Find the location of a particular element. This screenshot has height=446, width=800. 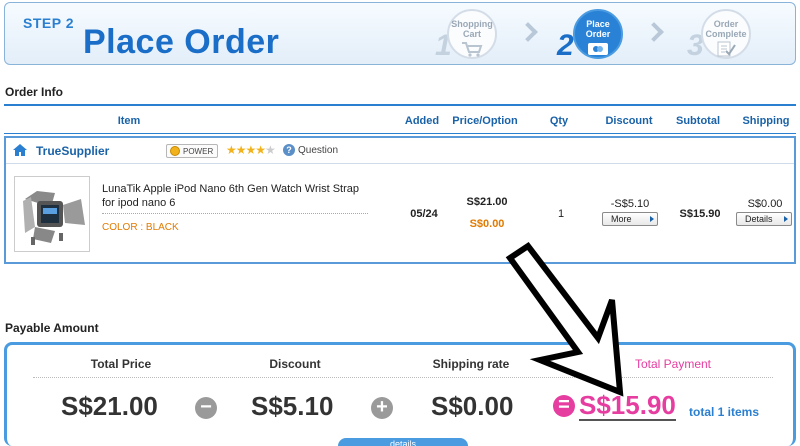

discount-label: Discount is located at coordinates (295, 364).